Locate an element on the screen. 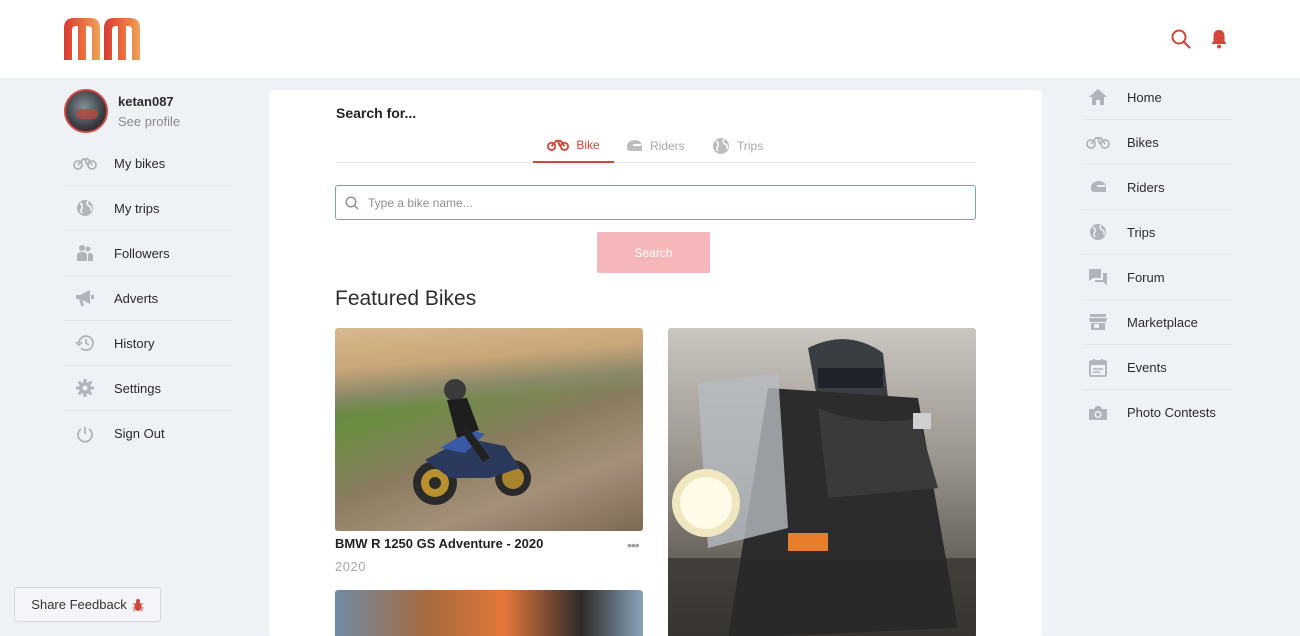  sidebar-item-adverts: Adverts is located at coordinates (148, 298).